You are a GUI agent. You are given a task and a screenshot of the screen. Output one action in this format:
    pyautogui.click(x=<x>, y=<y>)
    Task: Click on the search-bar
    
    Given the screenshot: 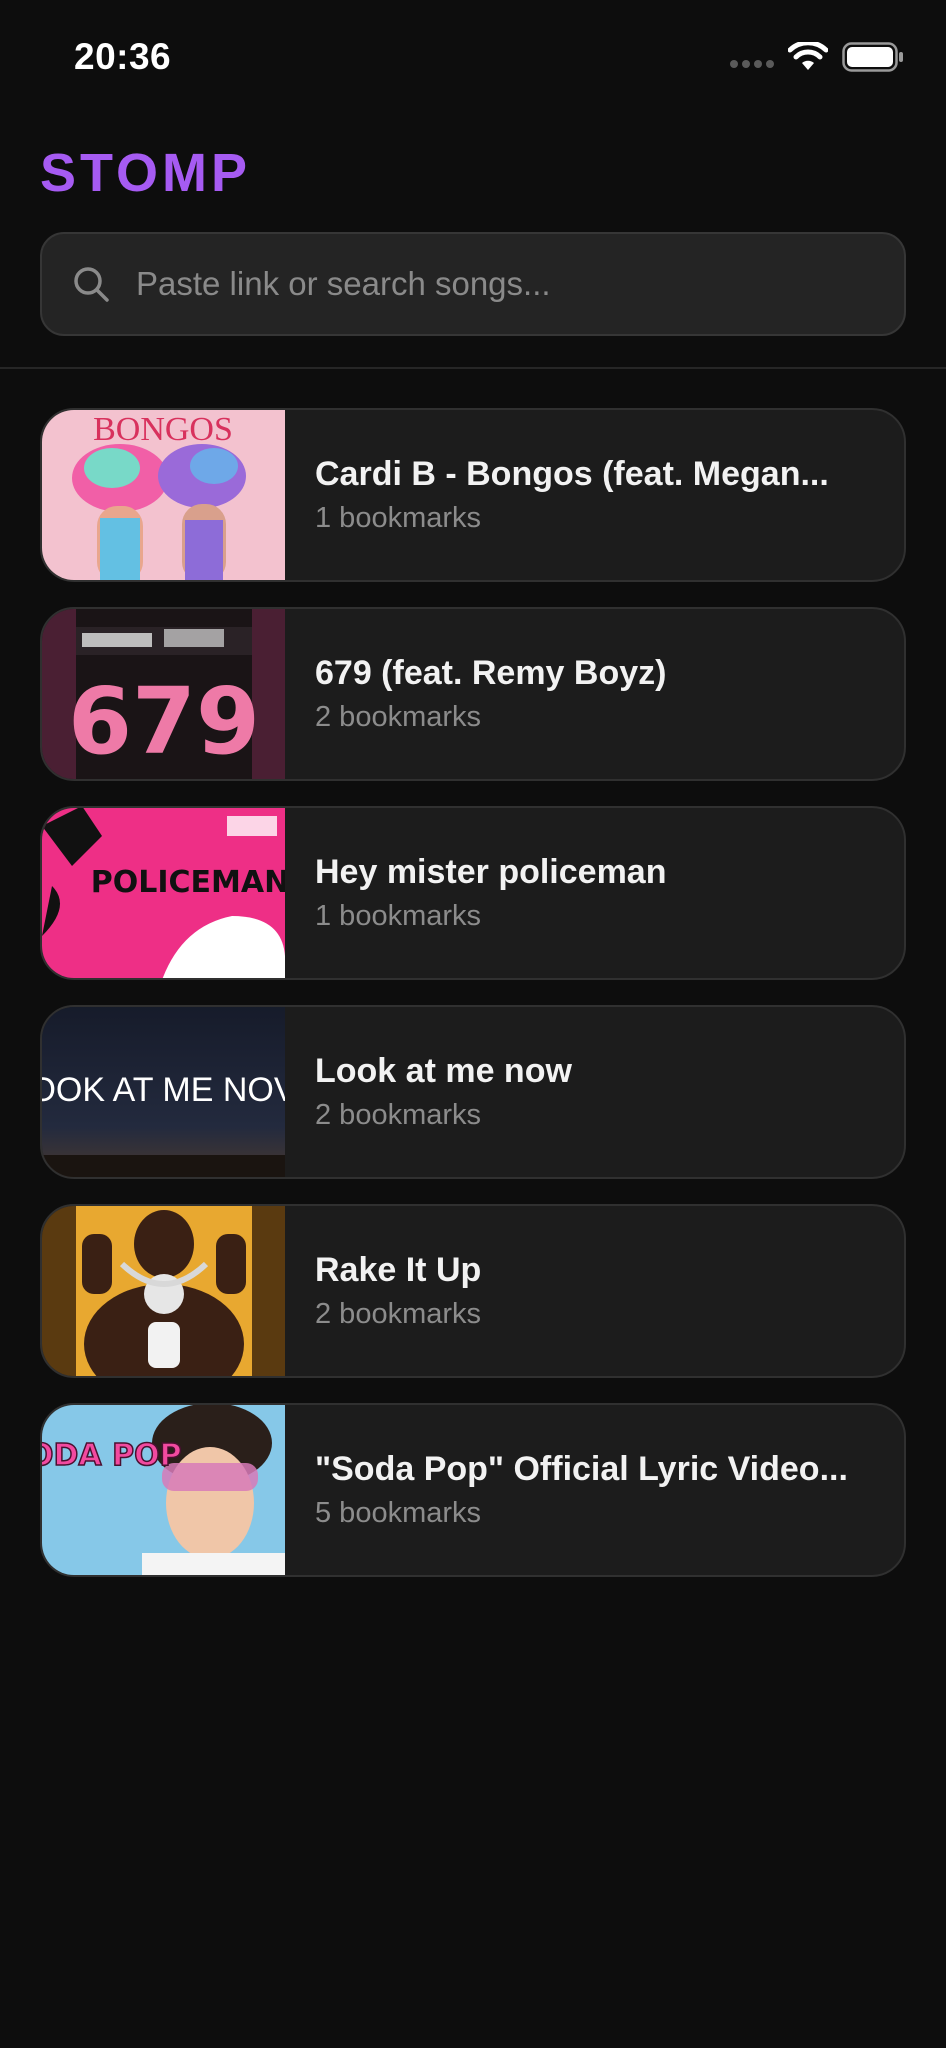 What is the action you would take?
    pyautogui.click(x=473, y=284)
    